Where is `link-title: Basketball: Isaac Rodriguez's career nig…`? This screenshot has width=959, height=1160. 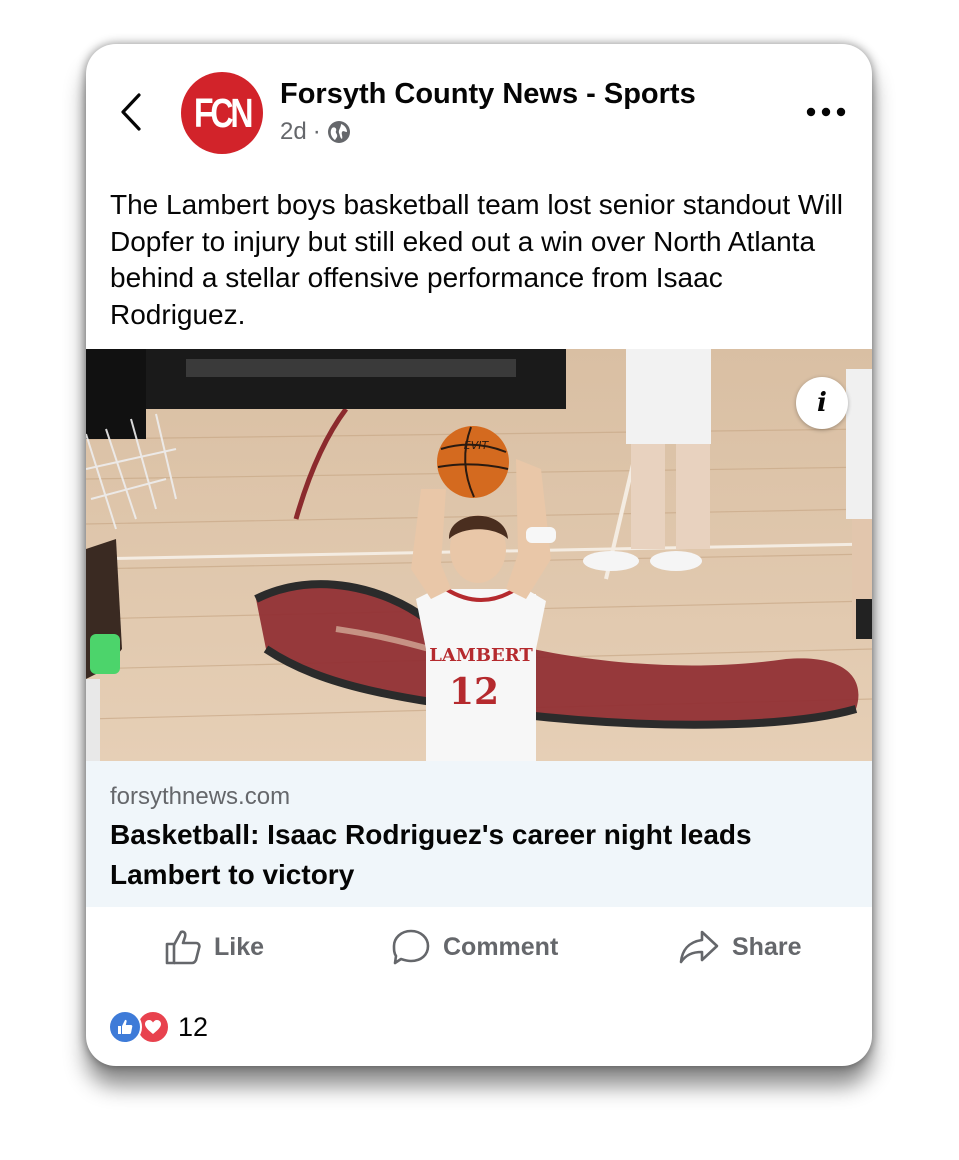 link-title: Basketball: Isaac Rodriguez's career nig… is located at coordinates (431, 854).